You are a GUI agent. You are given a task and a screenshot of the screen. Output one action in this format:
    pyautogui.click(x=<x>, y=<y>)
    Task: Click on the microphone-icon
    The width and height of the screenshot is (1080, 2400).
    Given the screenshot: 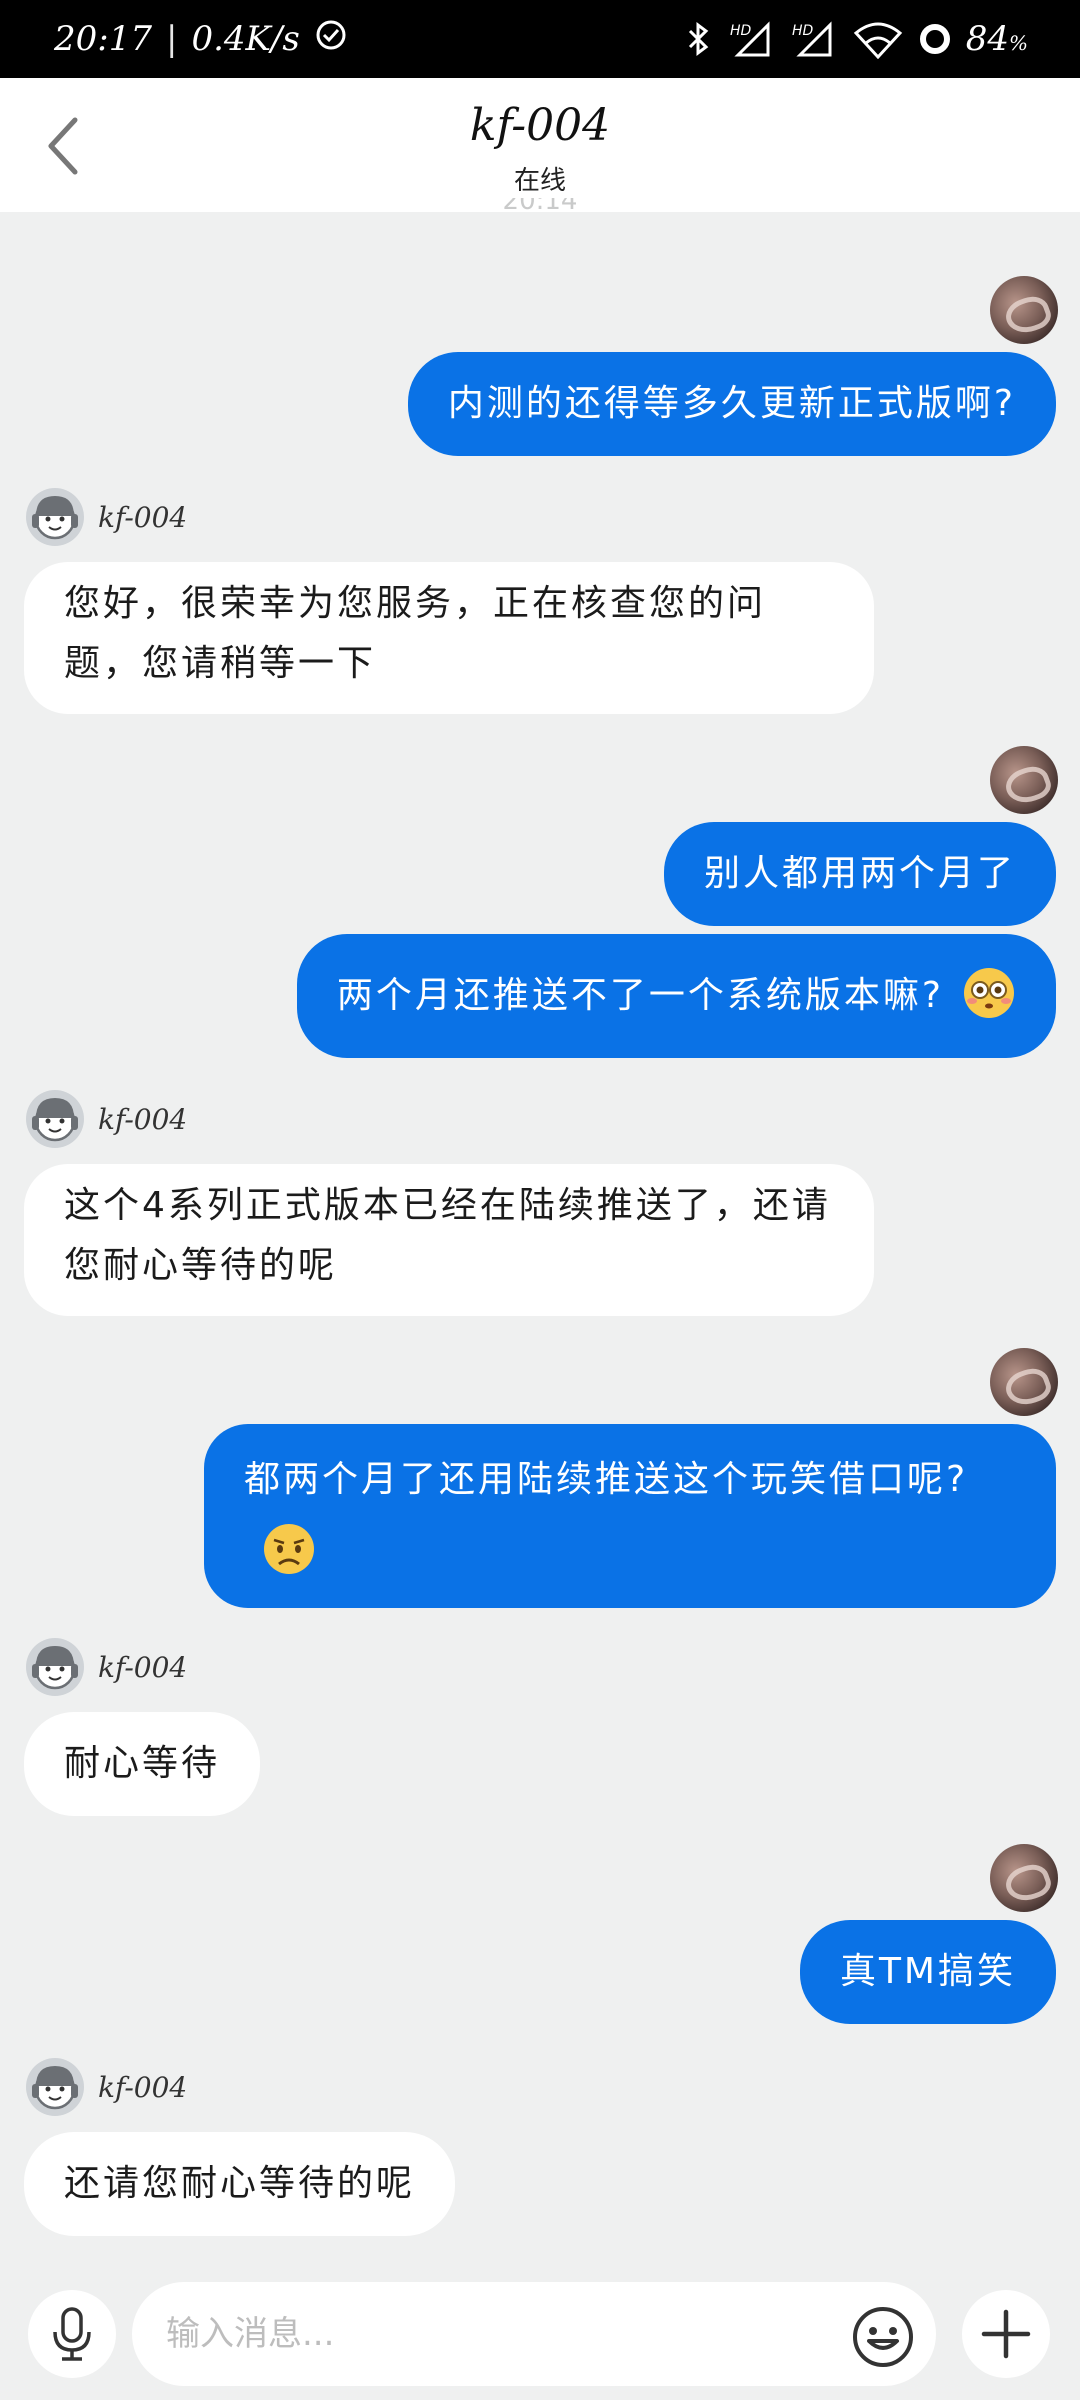 What is the action you would take?
    pyautogui.click(x=72, y=2334)
    